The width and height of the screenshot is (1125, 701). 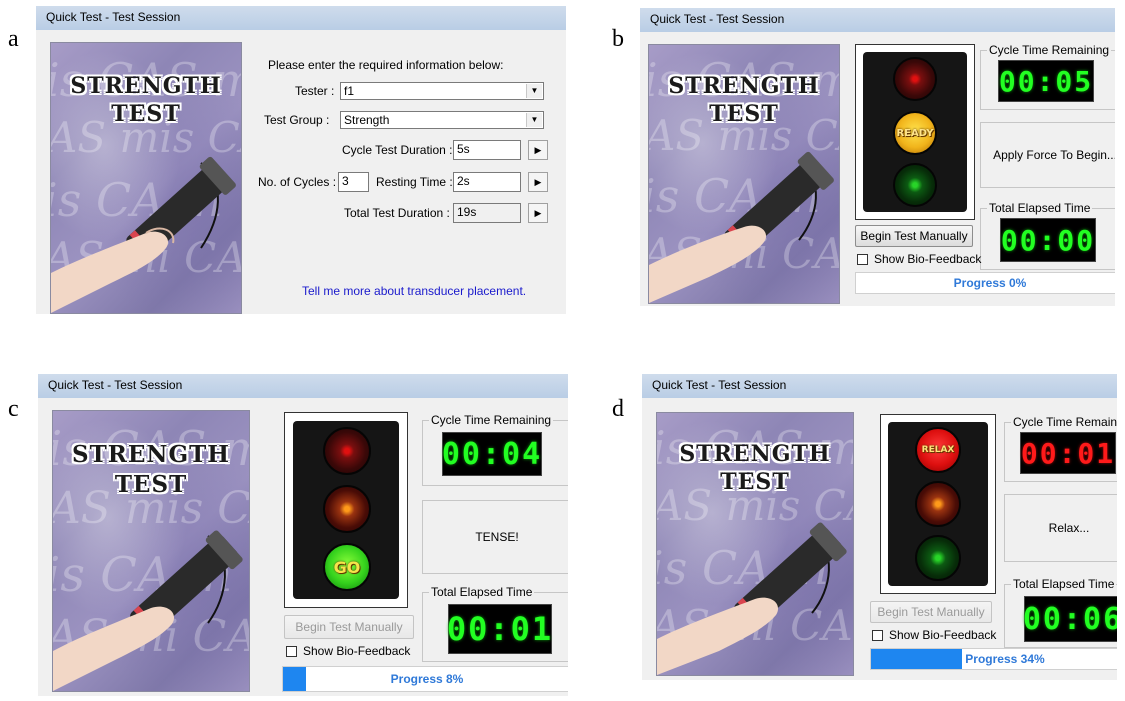 I want to click on test-group-value: Strength, so click(x=367, y=120).